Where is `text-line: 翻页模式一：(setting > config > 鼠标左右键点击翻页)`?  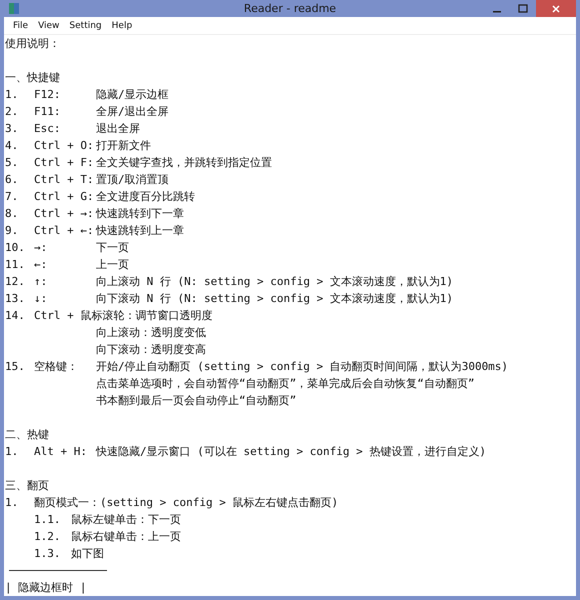
text-line: 翻页模式一：(setting > config > 鼠标左右键点击翻页) is located at coordinates (186, 502).